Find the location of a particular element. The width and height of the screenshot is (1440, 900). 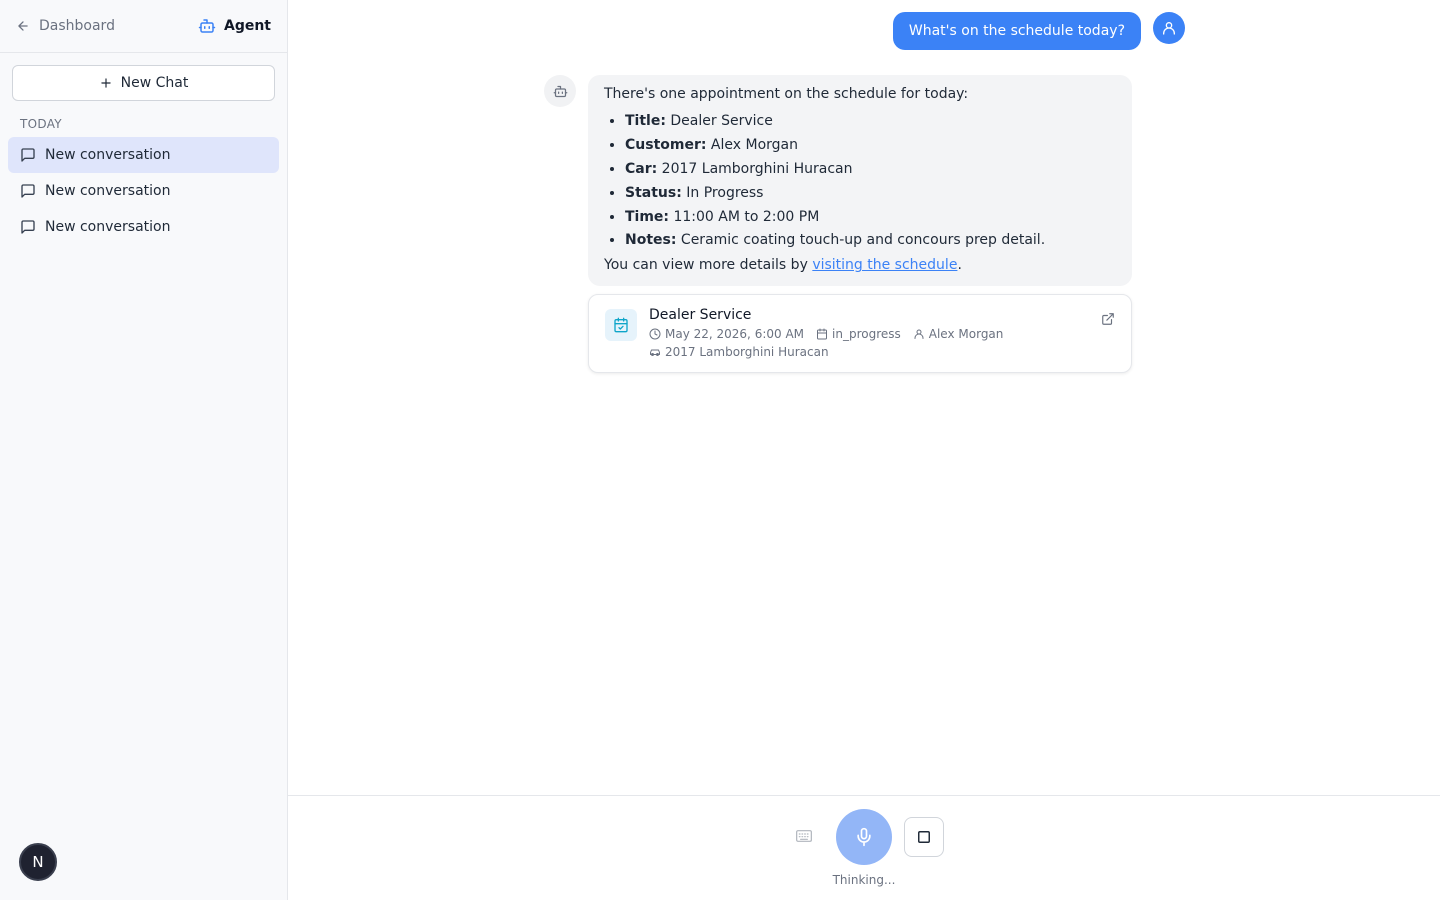

customer-text: Alex Morgan is located at coordinates (966, 334).